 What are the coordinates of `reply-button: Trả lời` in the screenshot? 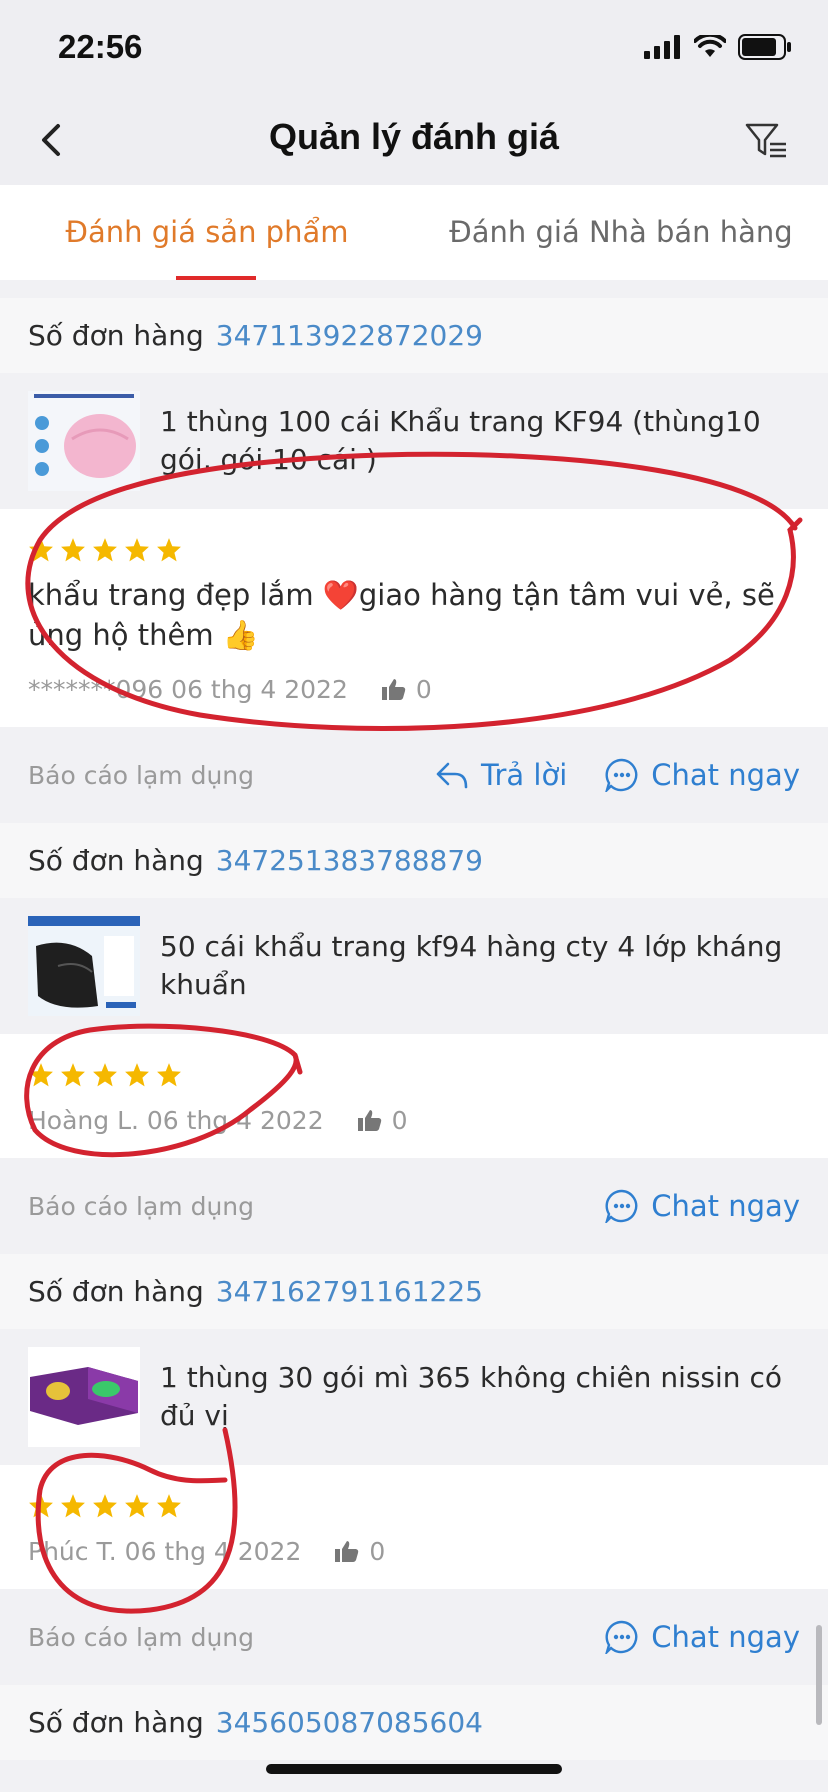 It's located at (501, 775).